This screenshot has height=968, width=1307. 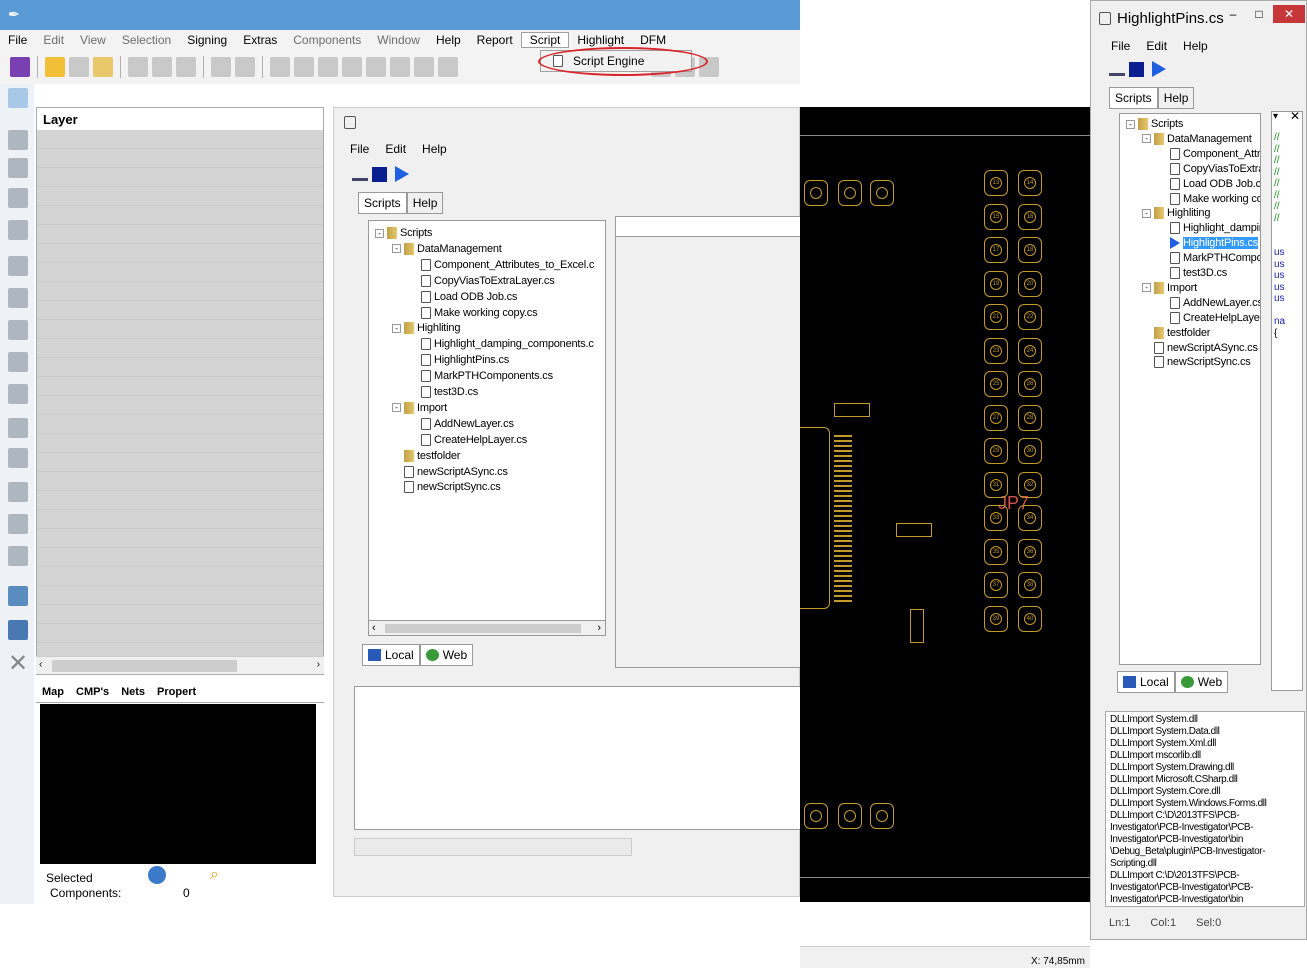 I want to click on pcb-pad: 27, so click(x=996, y=417).